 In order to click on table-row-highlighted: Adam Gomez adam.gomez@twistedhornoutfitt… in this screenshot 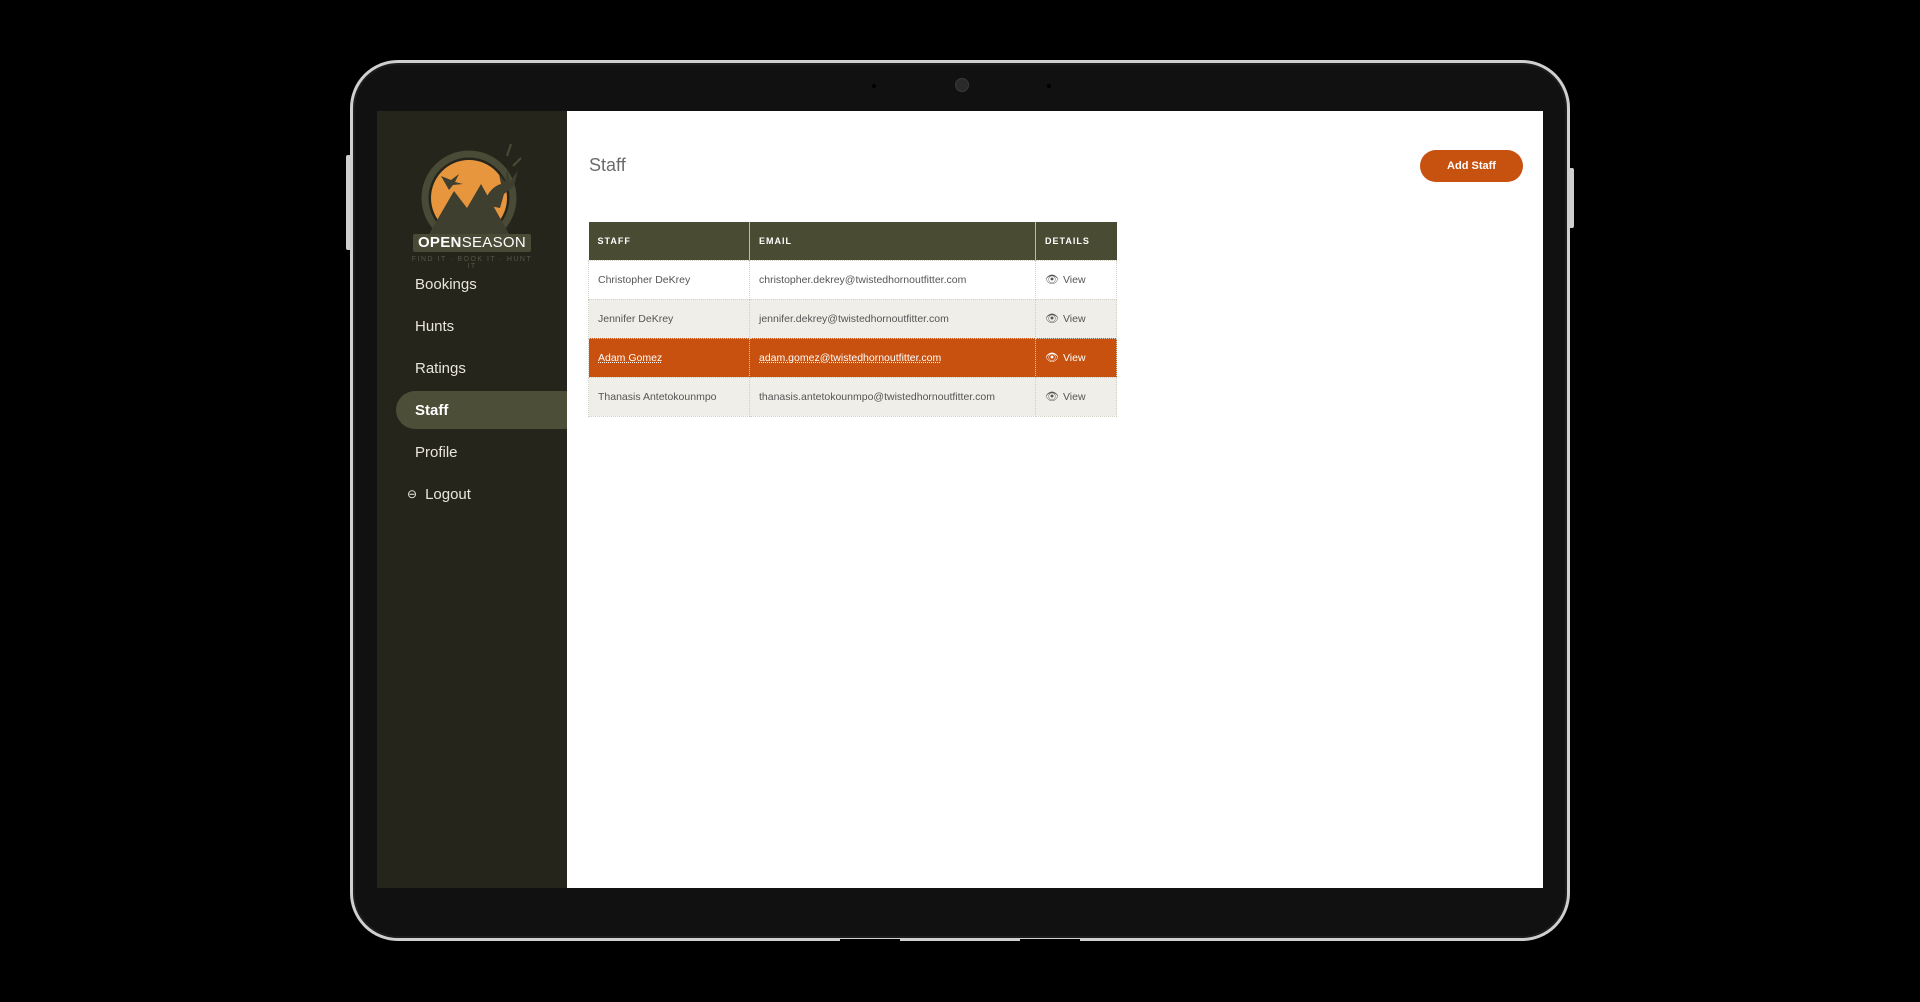, I will do `click(852, 357)`.